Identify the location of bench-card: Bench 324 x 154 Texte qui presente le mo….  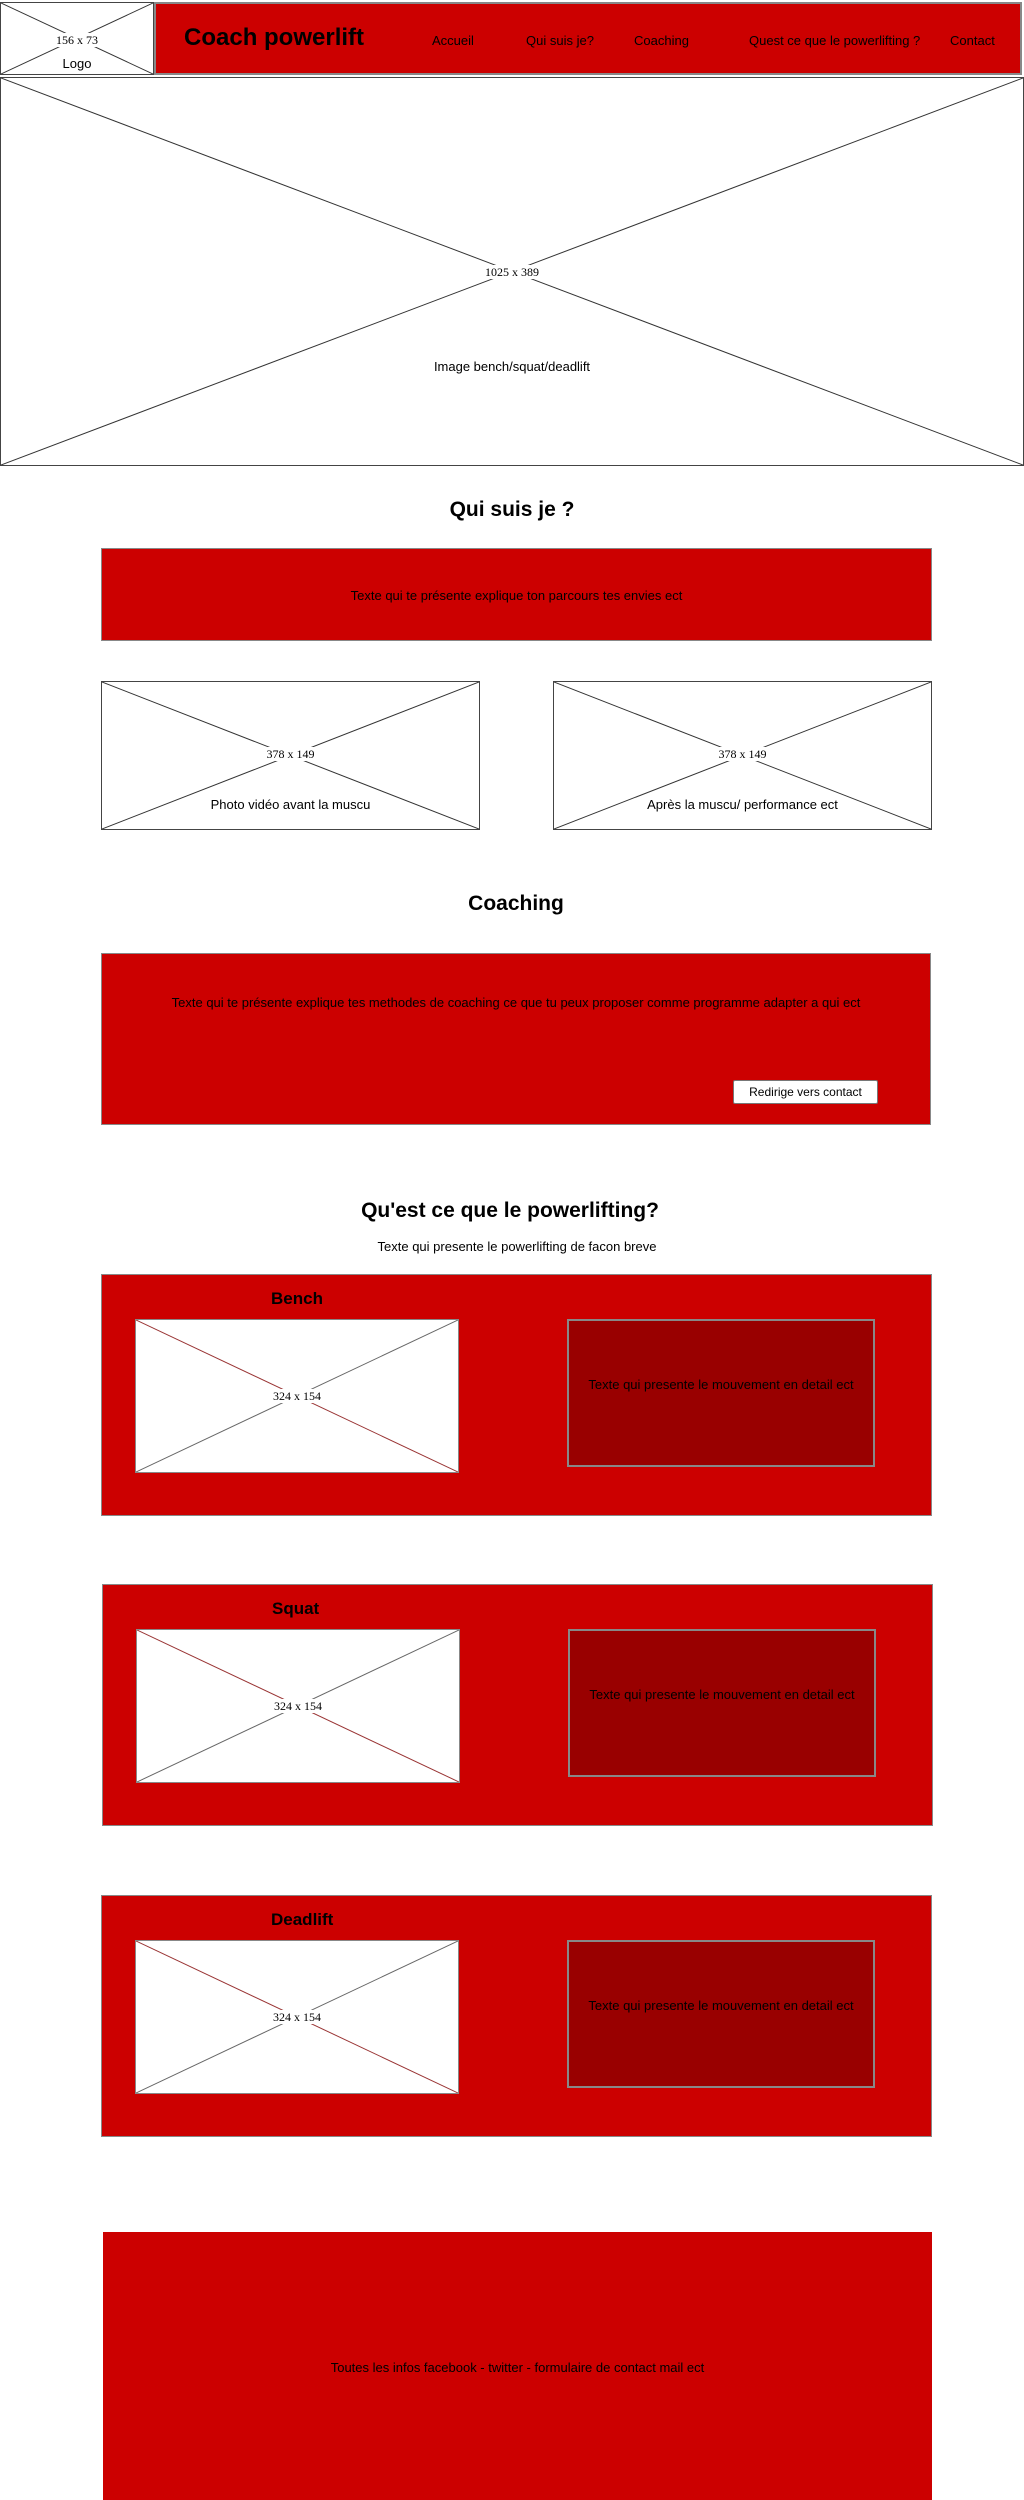
(516, 1395).